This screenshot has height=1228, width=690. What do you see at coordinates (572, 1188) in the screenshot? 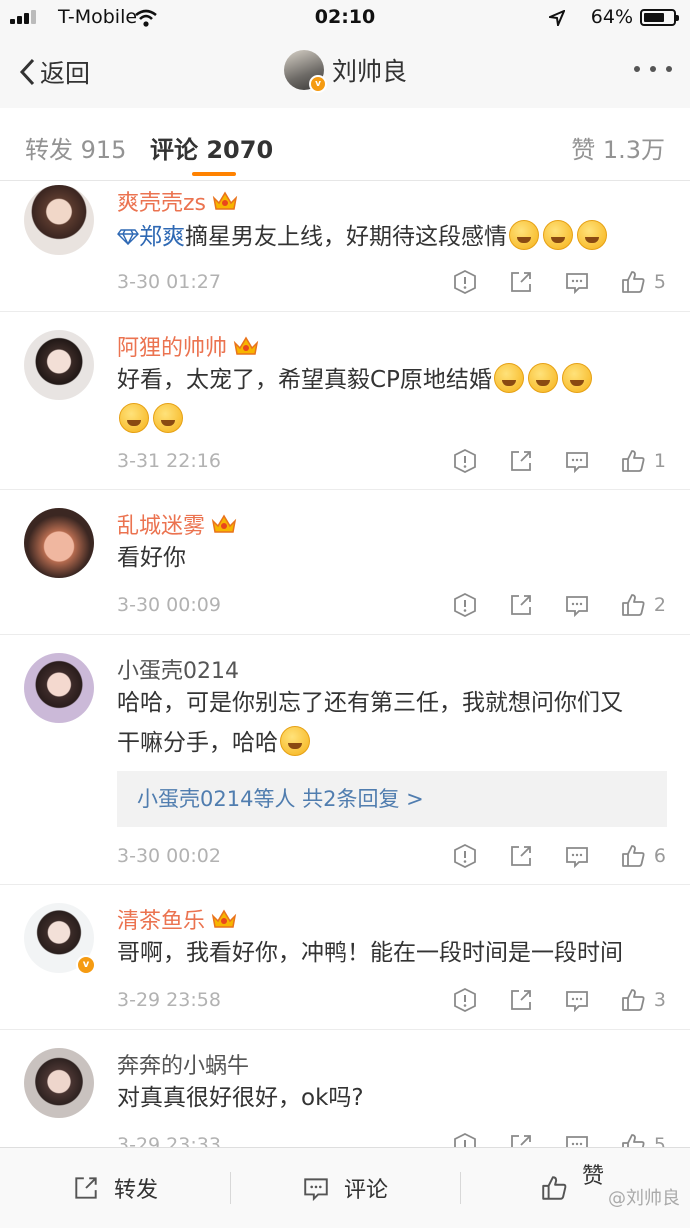
I see `like-button: 赞` at bounding box center [572, 1188].